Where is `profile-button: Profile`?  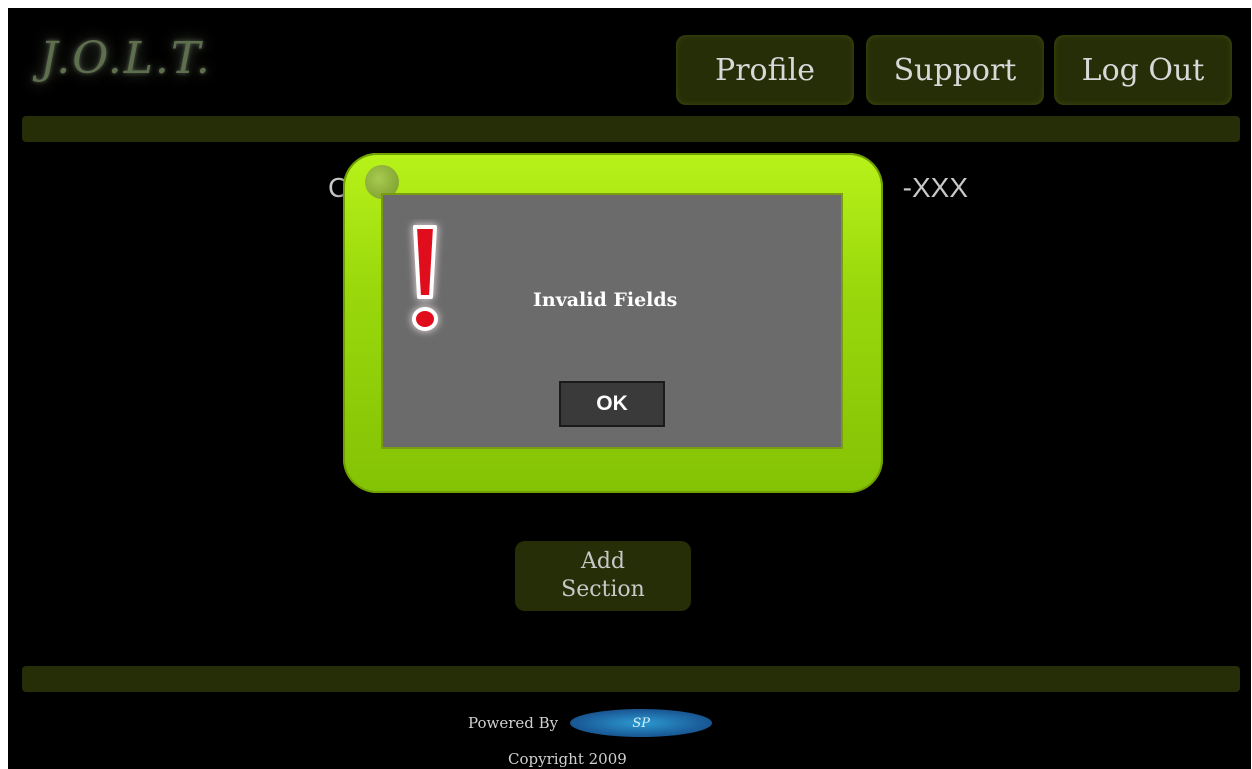
profile-button: Profile is located at coordinates (765, 70).